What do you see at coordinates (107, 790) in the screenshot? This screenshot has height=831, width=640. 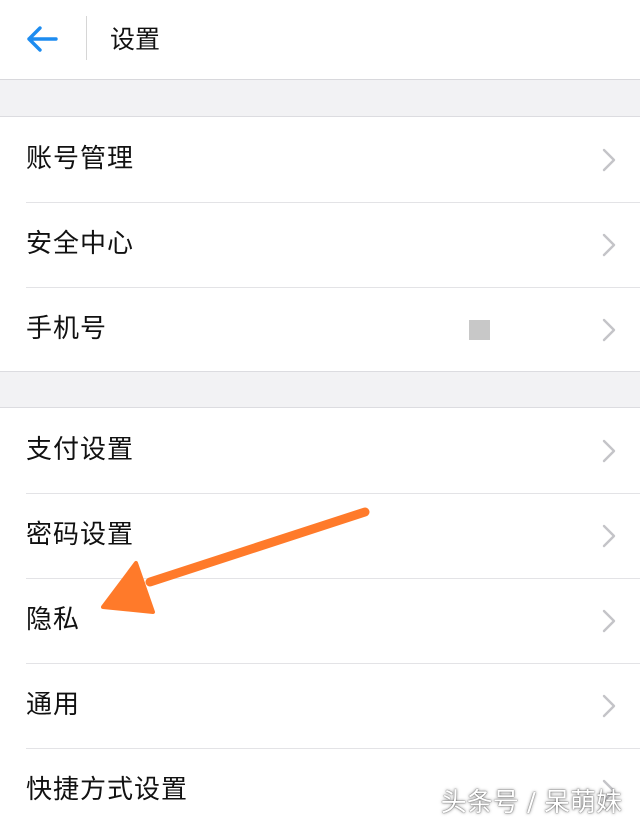 I see `row-label: 快捷方式设置` at bounding box center [107, 790].